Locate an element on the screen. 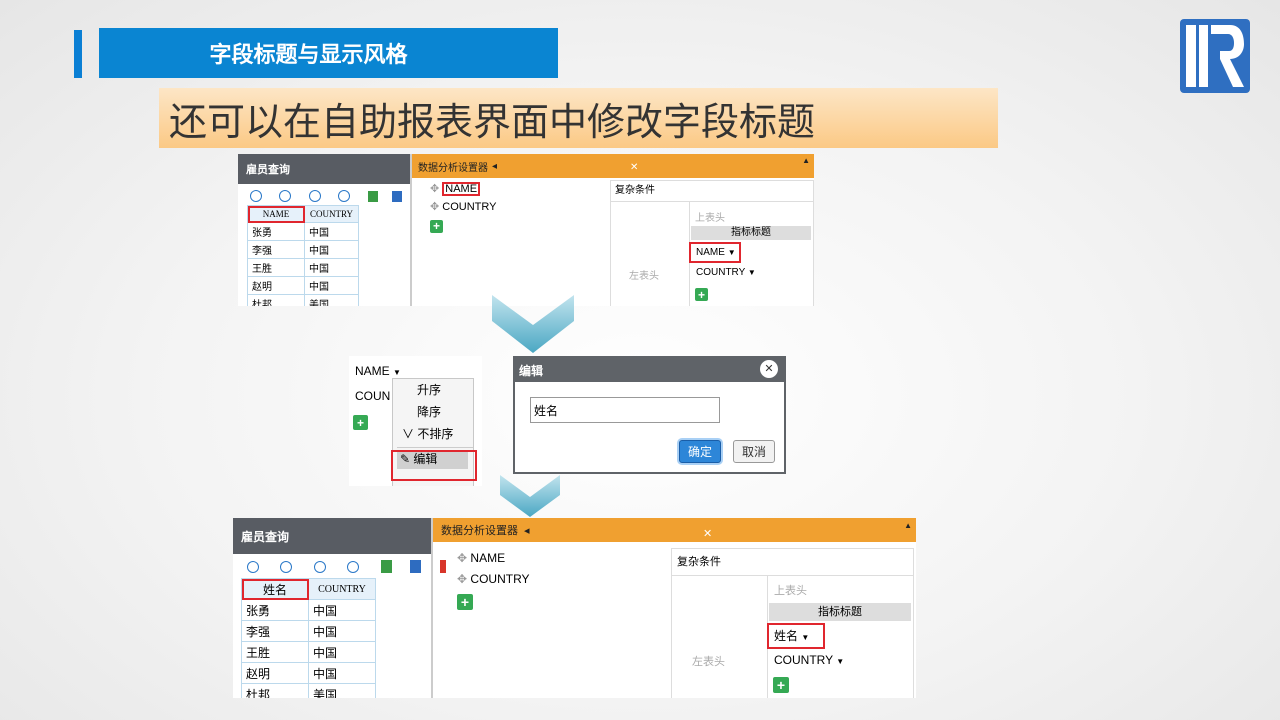  table-row: 杜邦 美国 is located at coordinates (303, 300).